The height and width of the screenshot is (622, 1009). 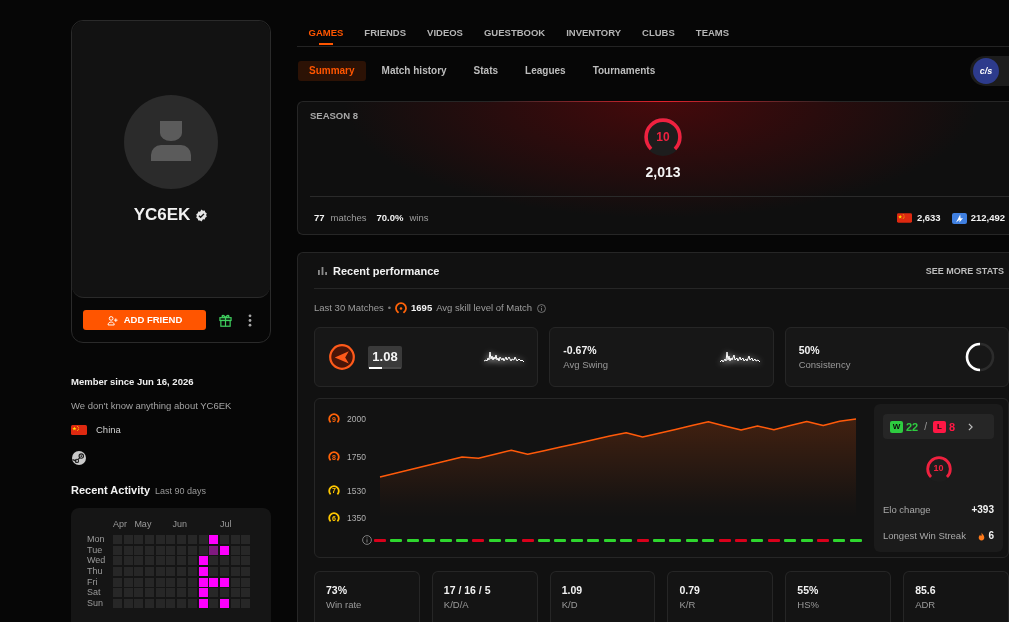 What do you see at coordinates (422, 308) in the screenshot?
I see `avg-skill-value: 1695` at bounding box center [422, 308].